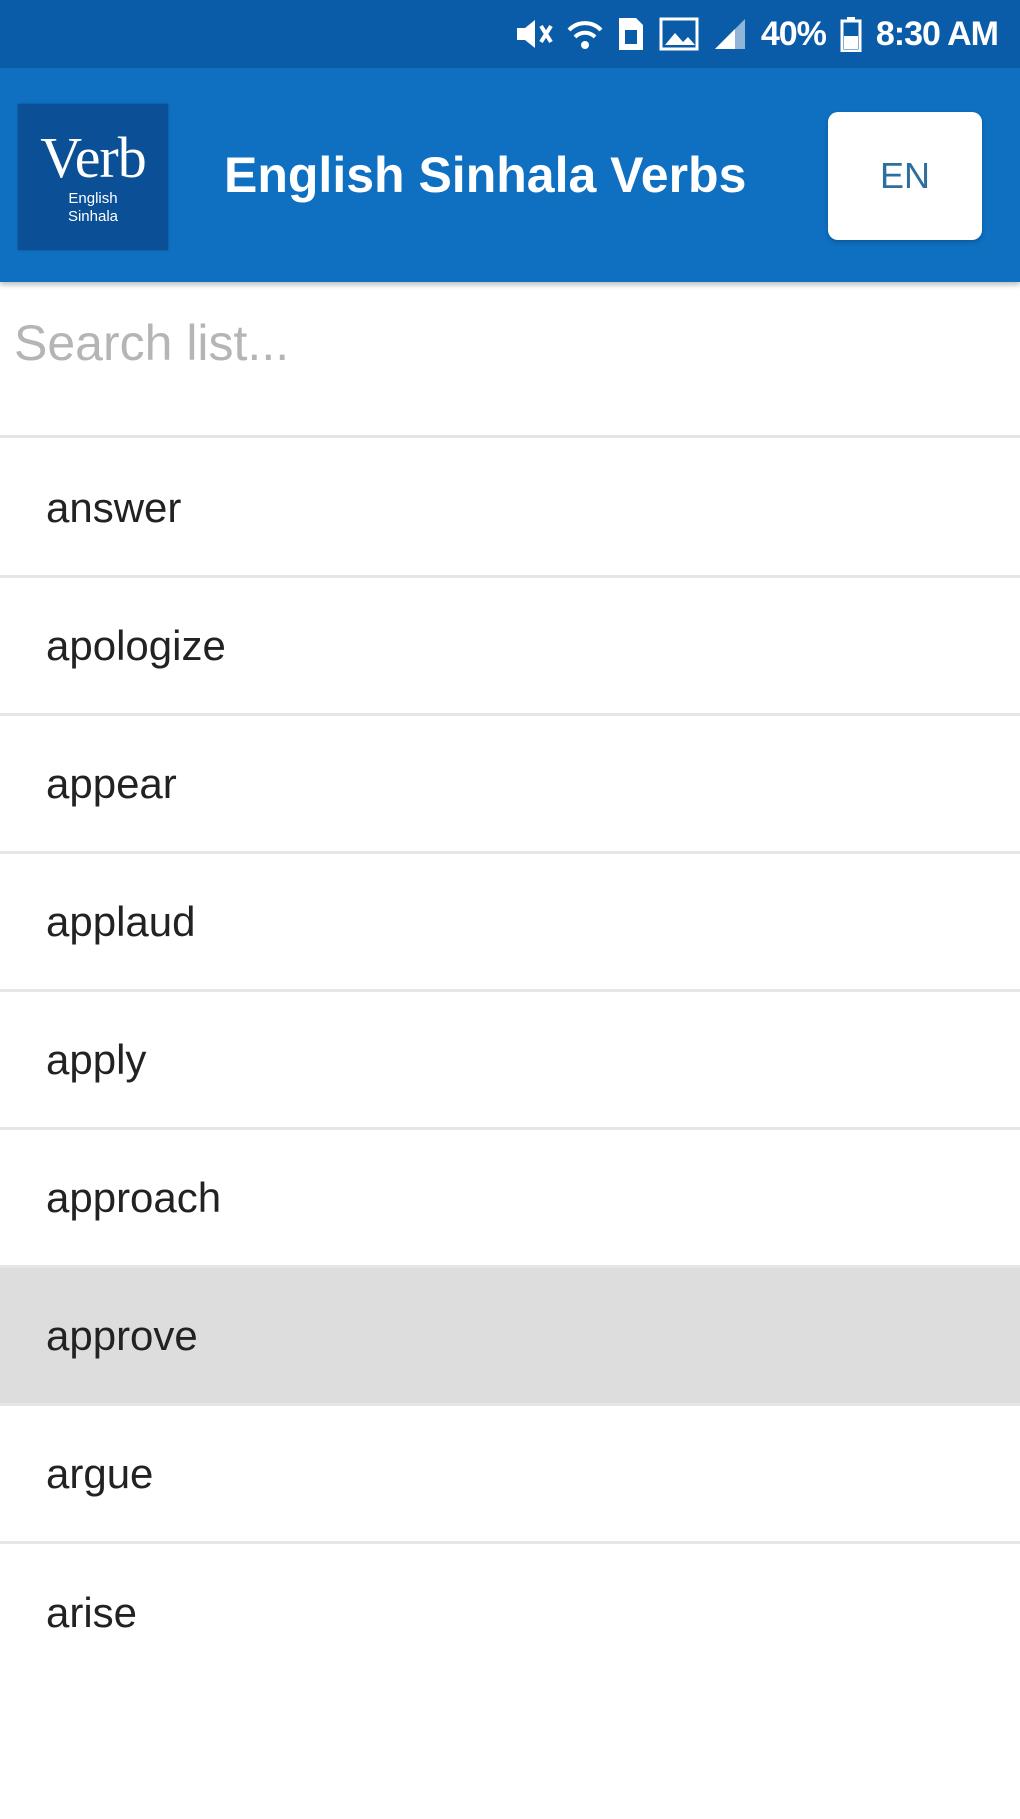 The height and width of the screenshot is (1819, 1020). What do you see at coordinates (96, 1059) in the screenshot?
I see `verb-label: apply` at bounding box center [96, 1059].